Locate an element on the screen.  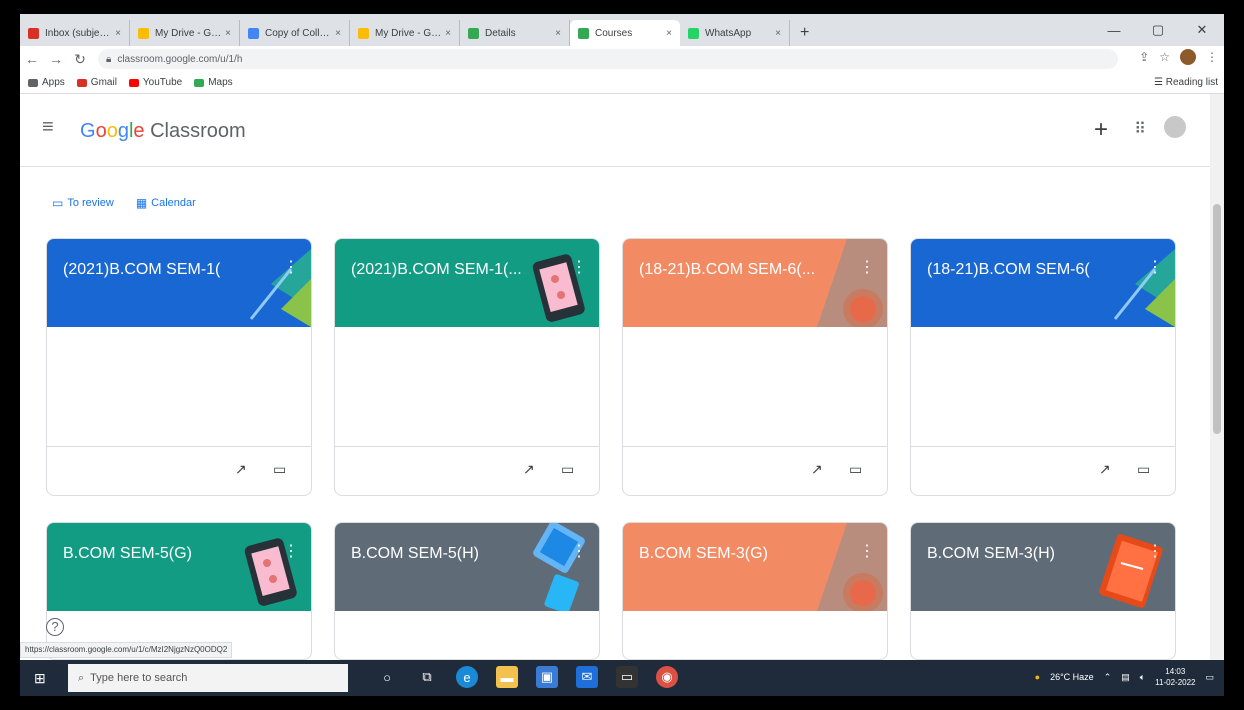
clock: 14:03 11-02-2022 is located at coordinates (1175, 677).